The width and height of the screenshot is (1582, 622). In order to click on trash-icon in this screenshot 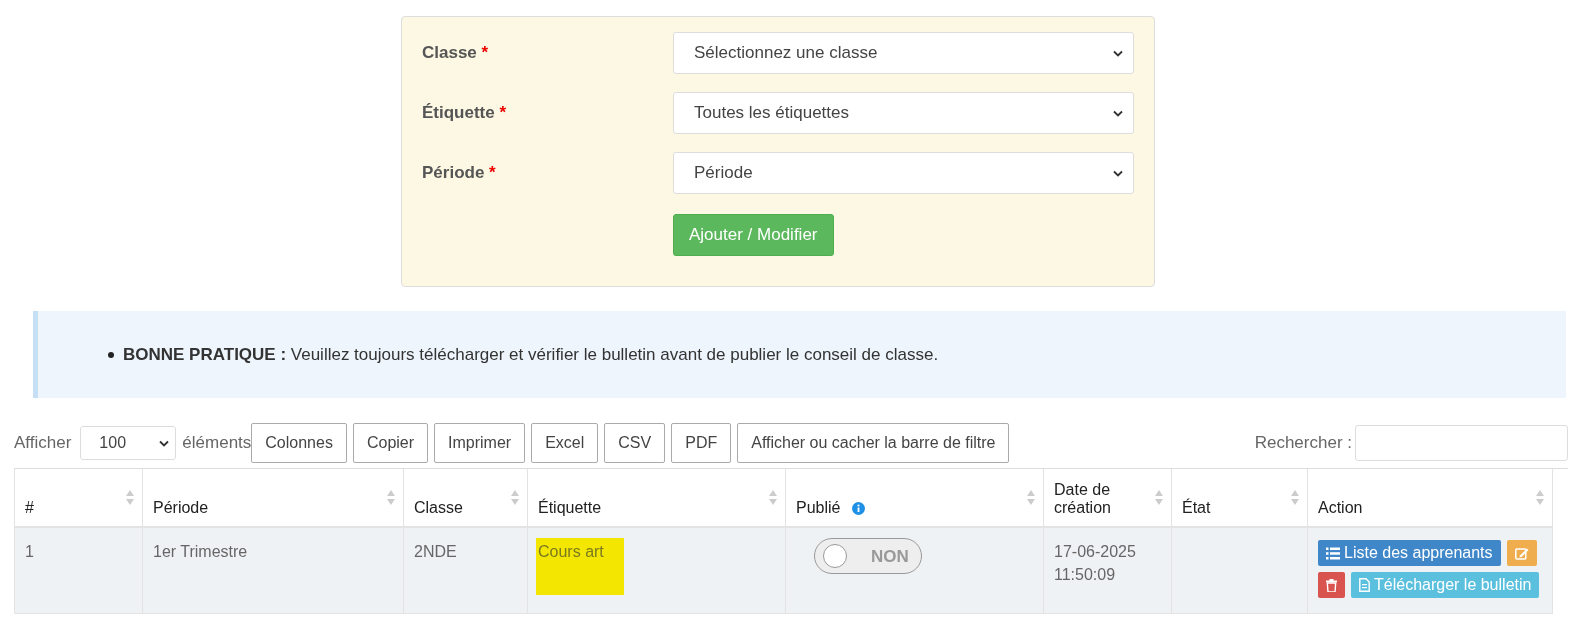, I will do `click(1331, 585)`.